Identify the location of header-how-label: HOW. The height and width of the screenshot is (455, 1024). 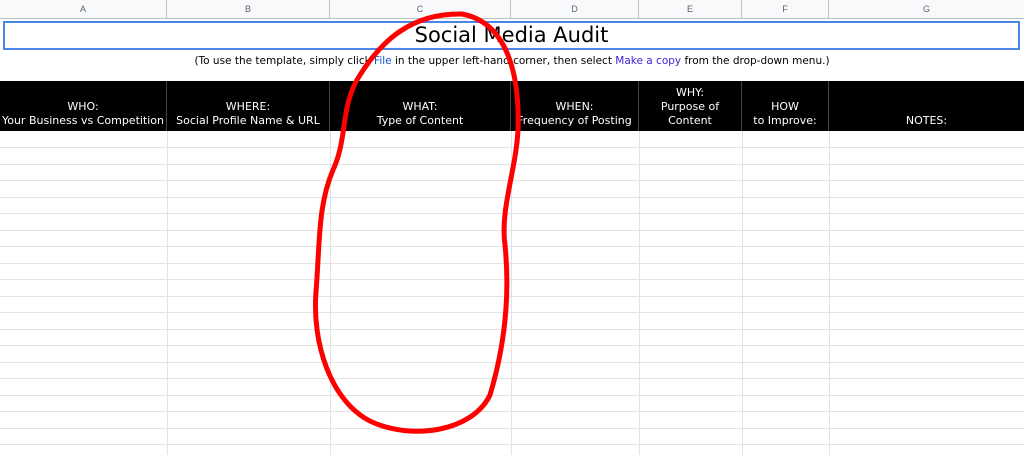
(785, 106).